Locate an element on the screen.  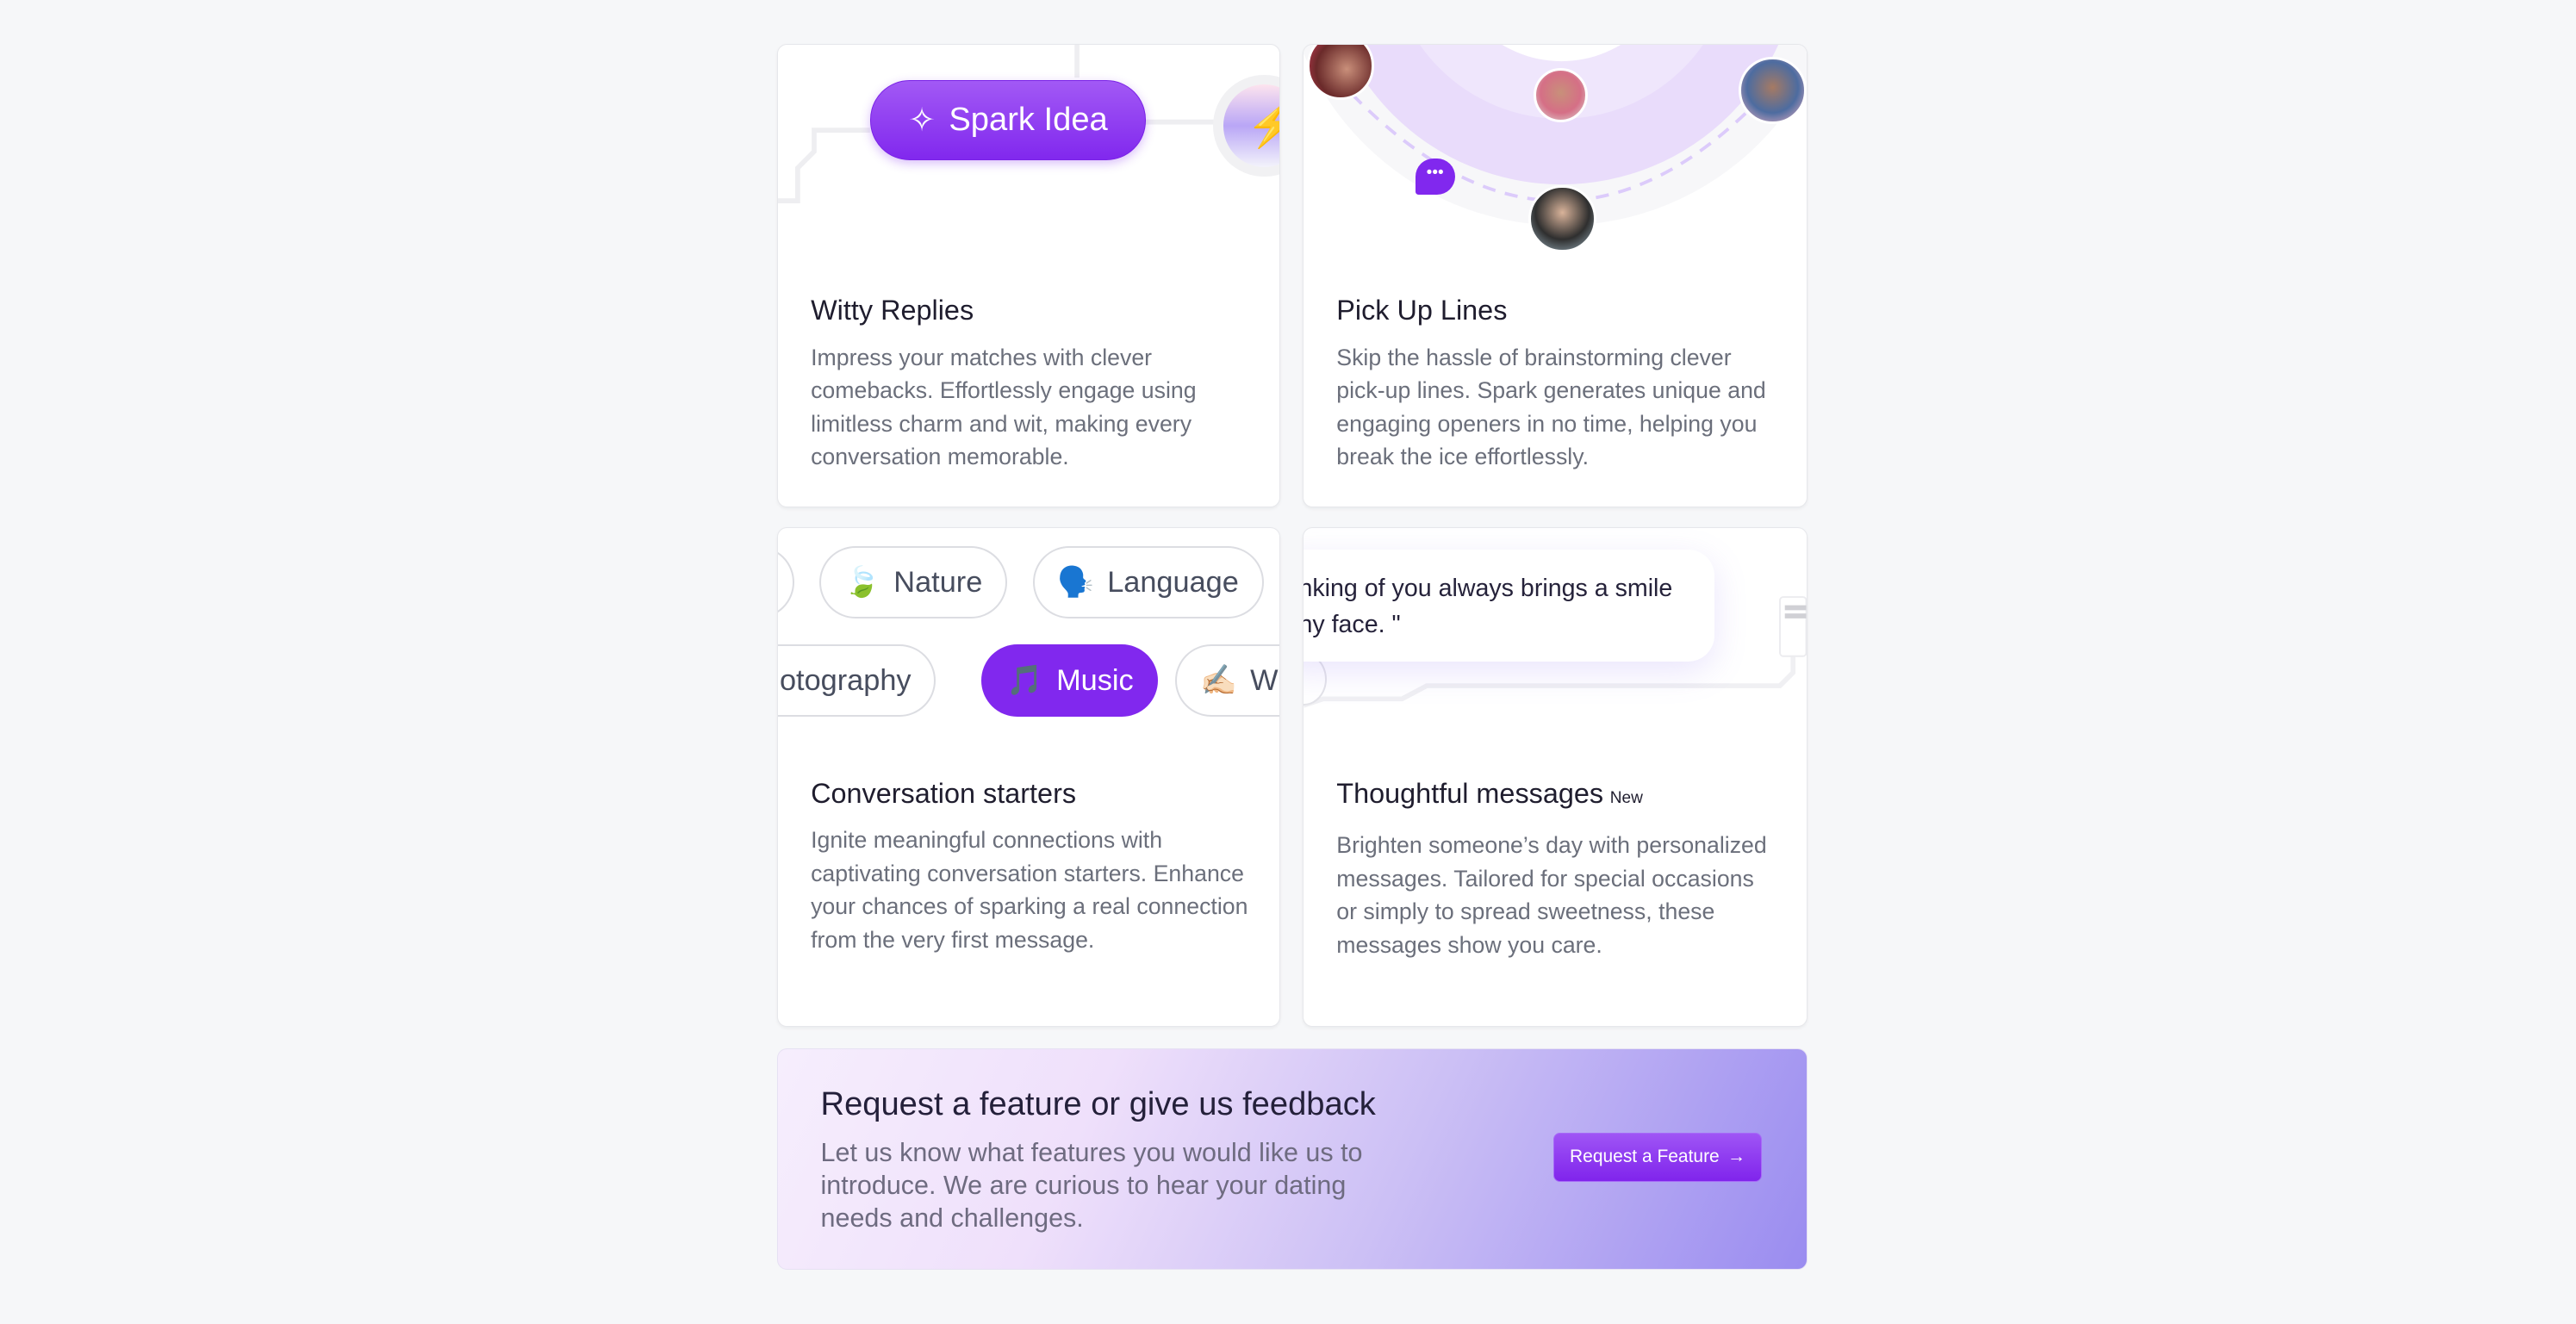
chip-partial is located at coordinates (786, 582).